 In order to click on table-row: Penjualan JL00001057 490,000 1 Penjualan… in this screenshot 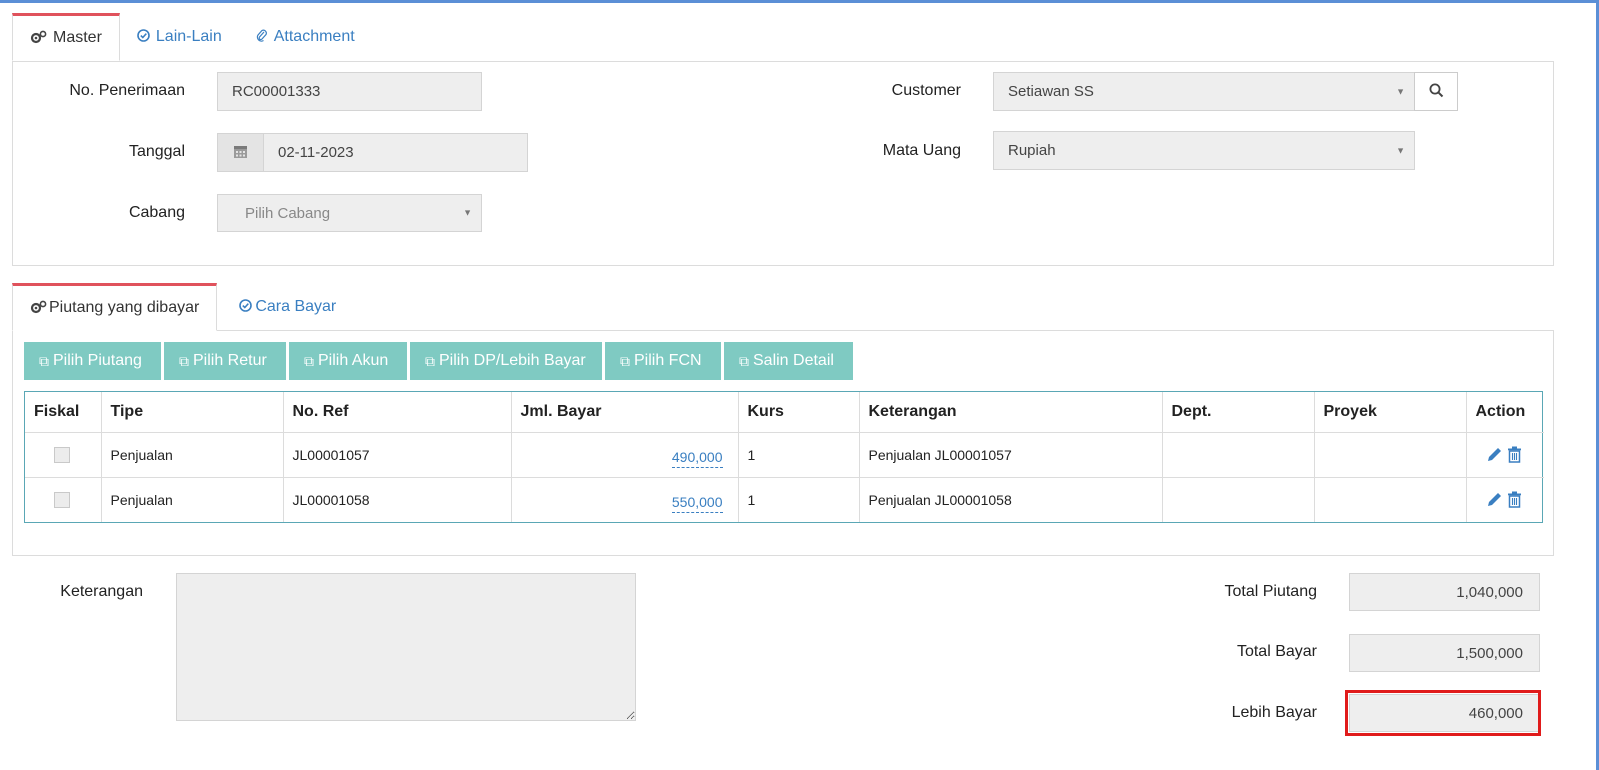, I will do `click(784, 455)`.